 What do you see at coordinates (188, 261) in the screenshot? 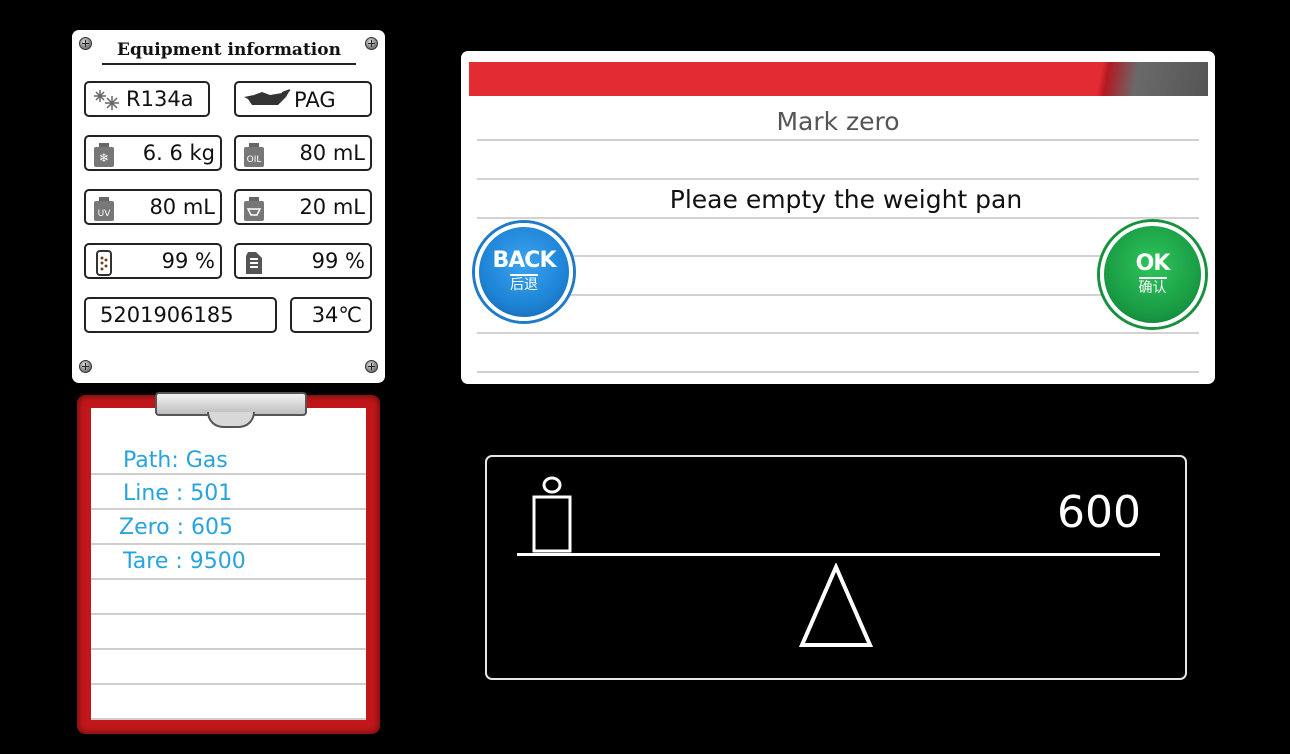
I see `filter-percent-value: 99 %` at bounding box center [188, 261].